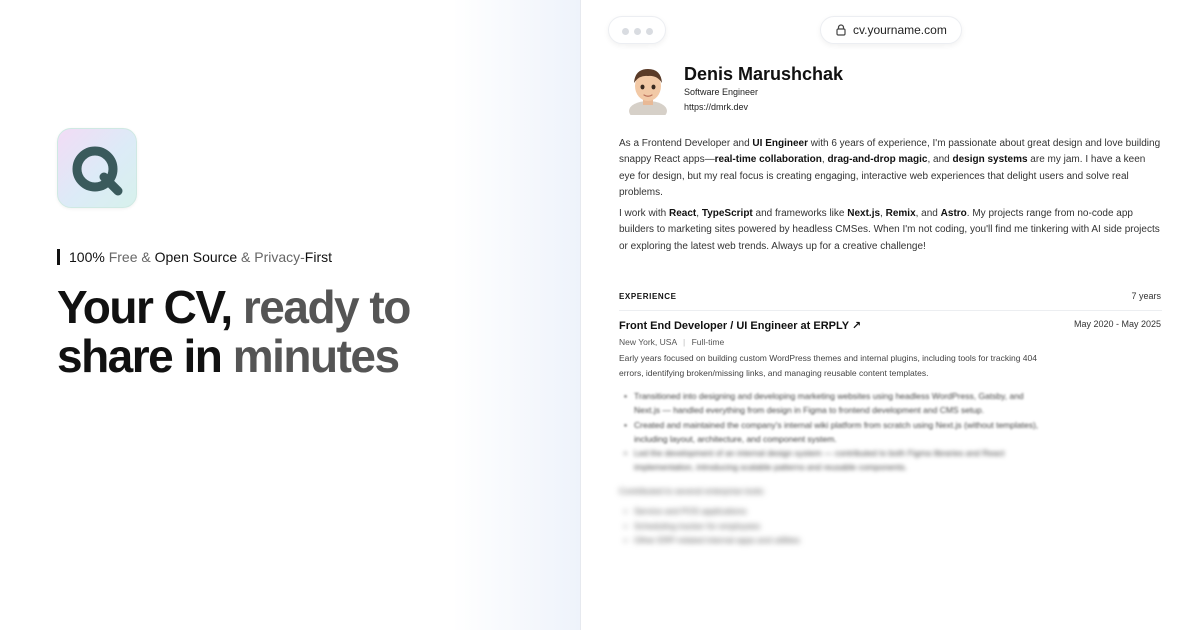 The height and width of the screenshot is (630, 1200). I want to click on list-item: Service and POS applications, so click(774, 511).